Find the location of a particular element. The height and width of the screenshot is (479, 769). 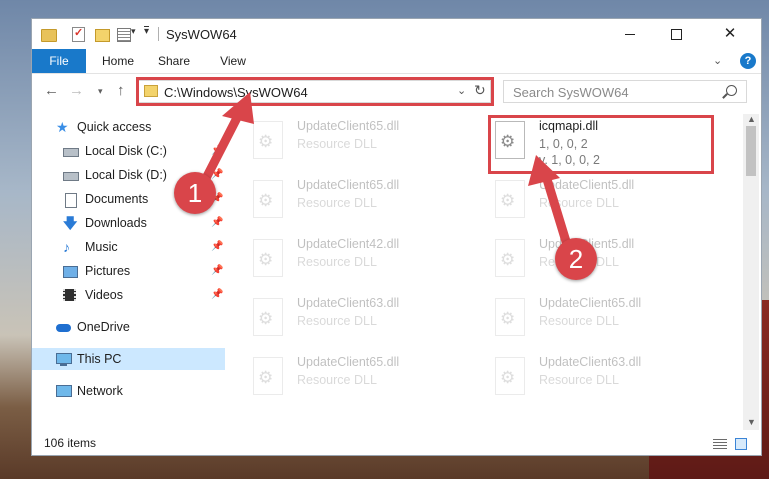

annotation-arrow-2-head is located at coordinates (544, 170).